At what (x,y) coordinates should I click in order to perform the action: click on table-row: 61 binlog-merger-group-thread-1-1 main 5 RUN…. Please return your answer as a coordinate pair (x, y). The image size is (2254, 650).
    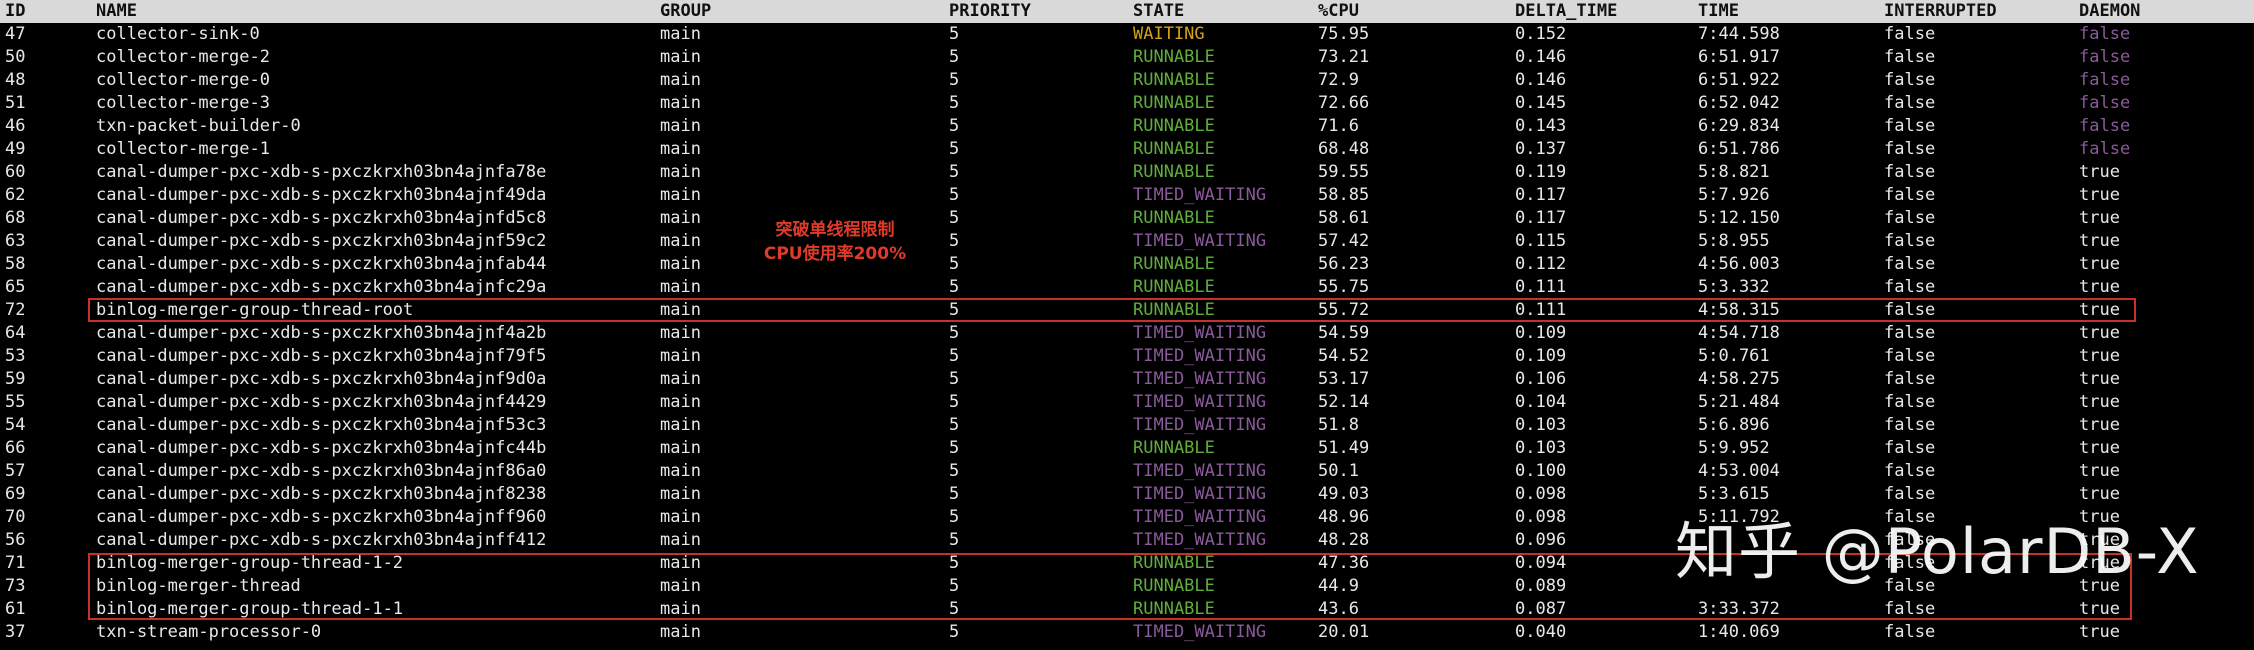
    Looking at the image, I should click on (1127, 609).